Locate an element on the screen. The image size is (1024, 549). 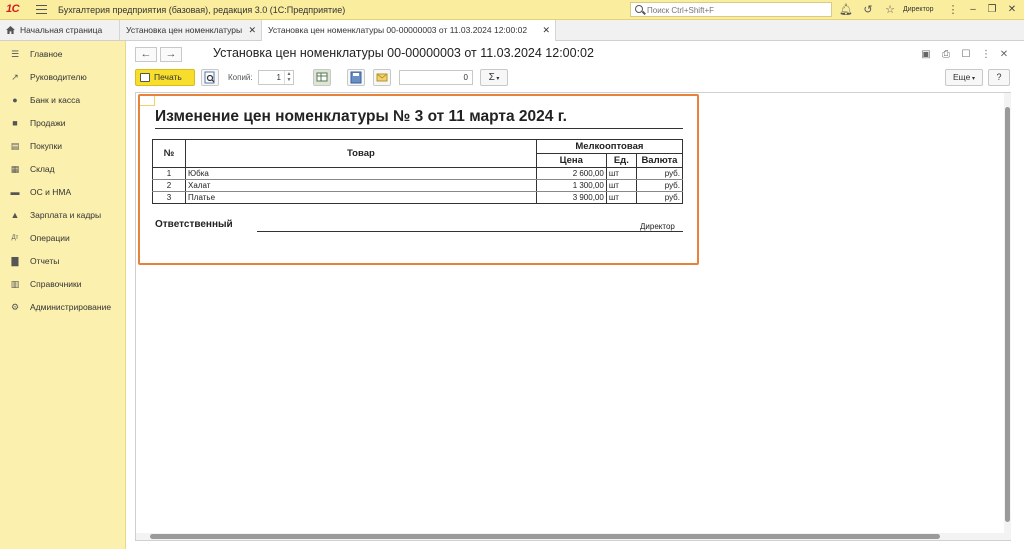
envelope-icon is located at coordinates (382, 77).